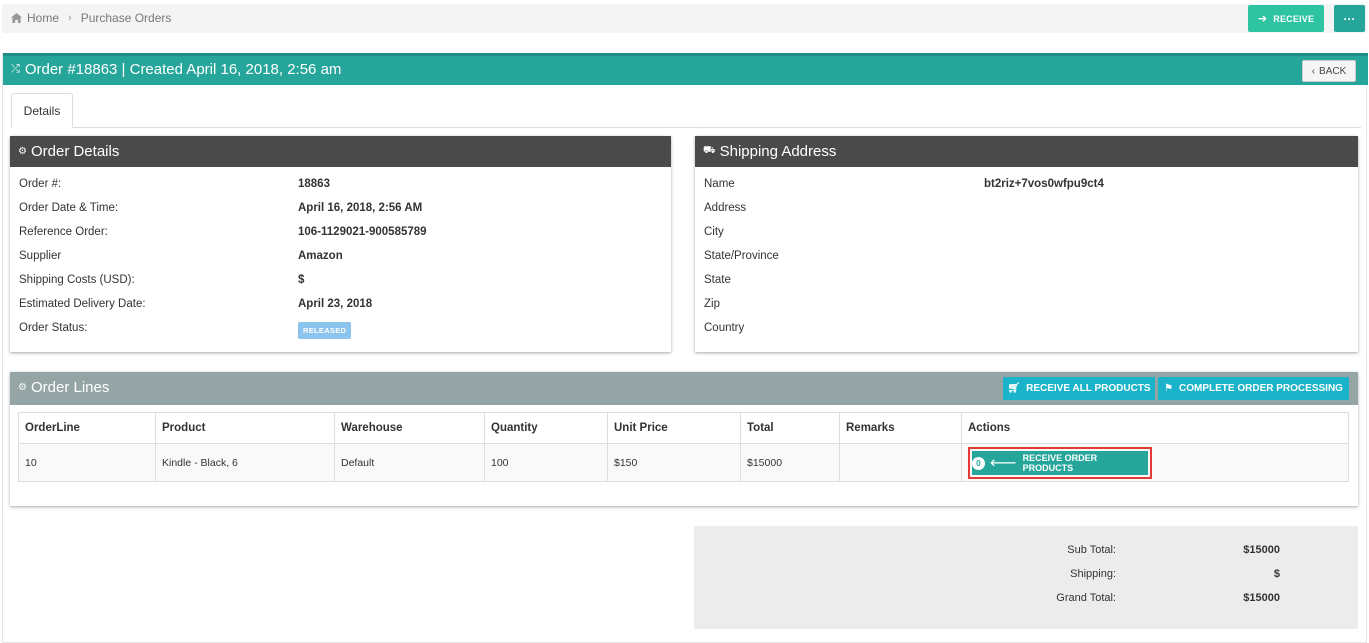  Describe the element at coordinates (42, 110) in the screenshot. I see `tab-details: Details` at that location.